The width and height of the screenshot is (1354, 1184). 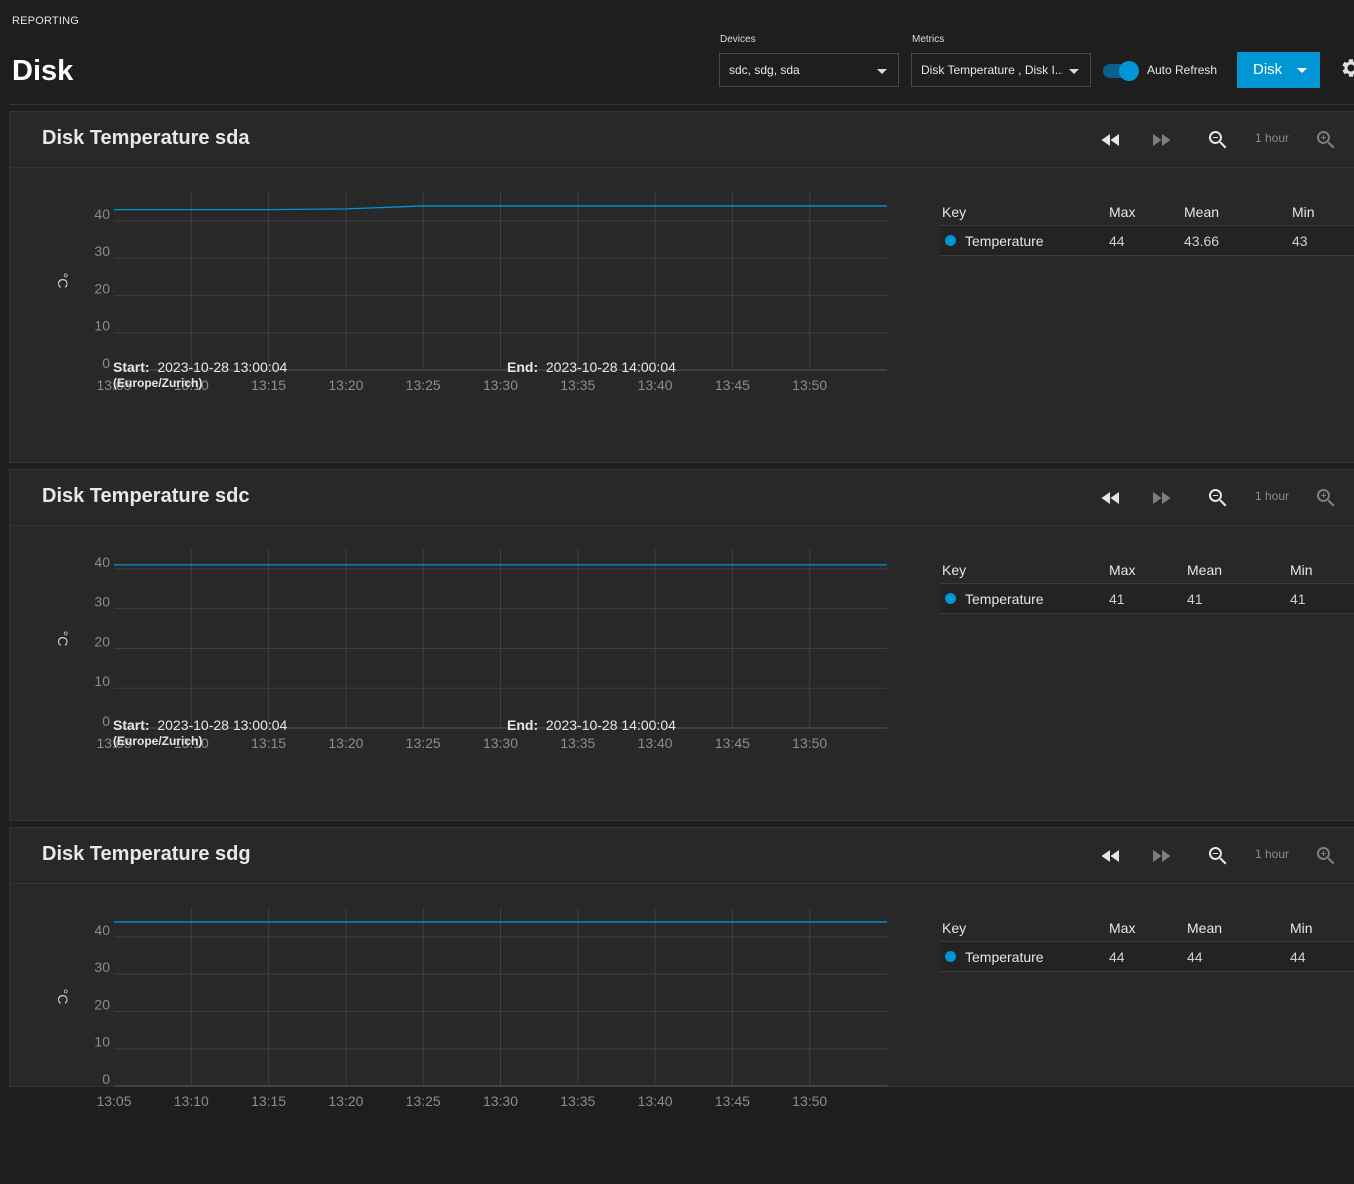 What do you see at coordinates (1117, 599) in the screenshot?
I see `legend-max: 41` at bounding box center [1117, 599].